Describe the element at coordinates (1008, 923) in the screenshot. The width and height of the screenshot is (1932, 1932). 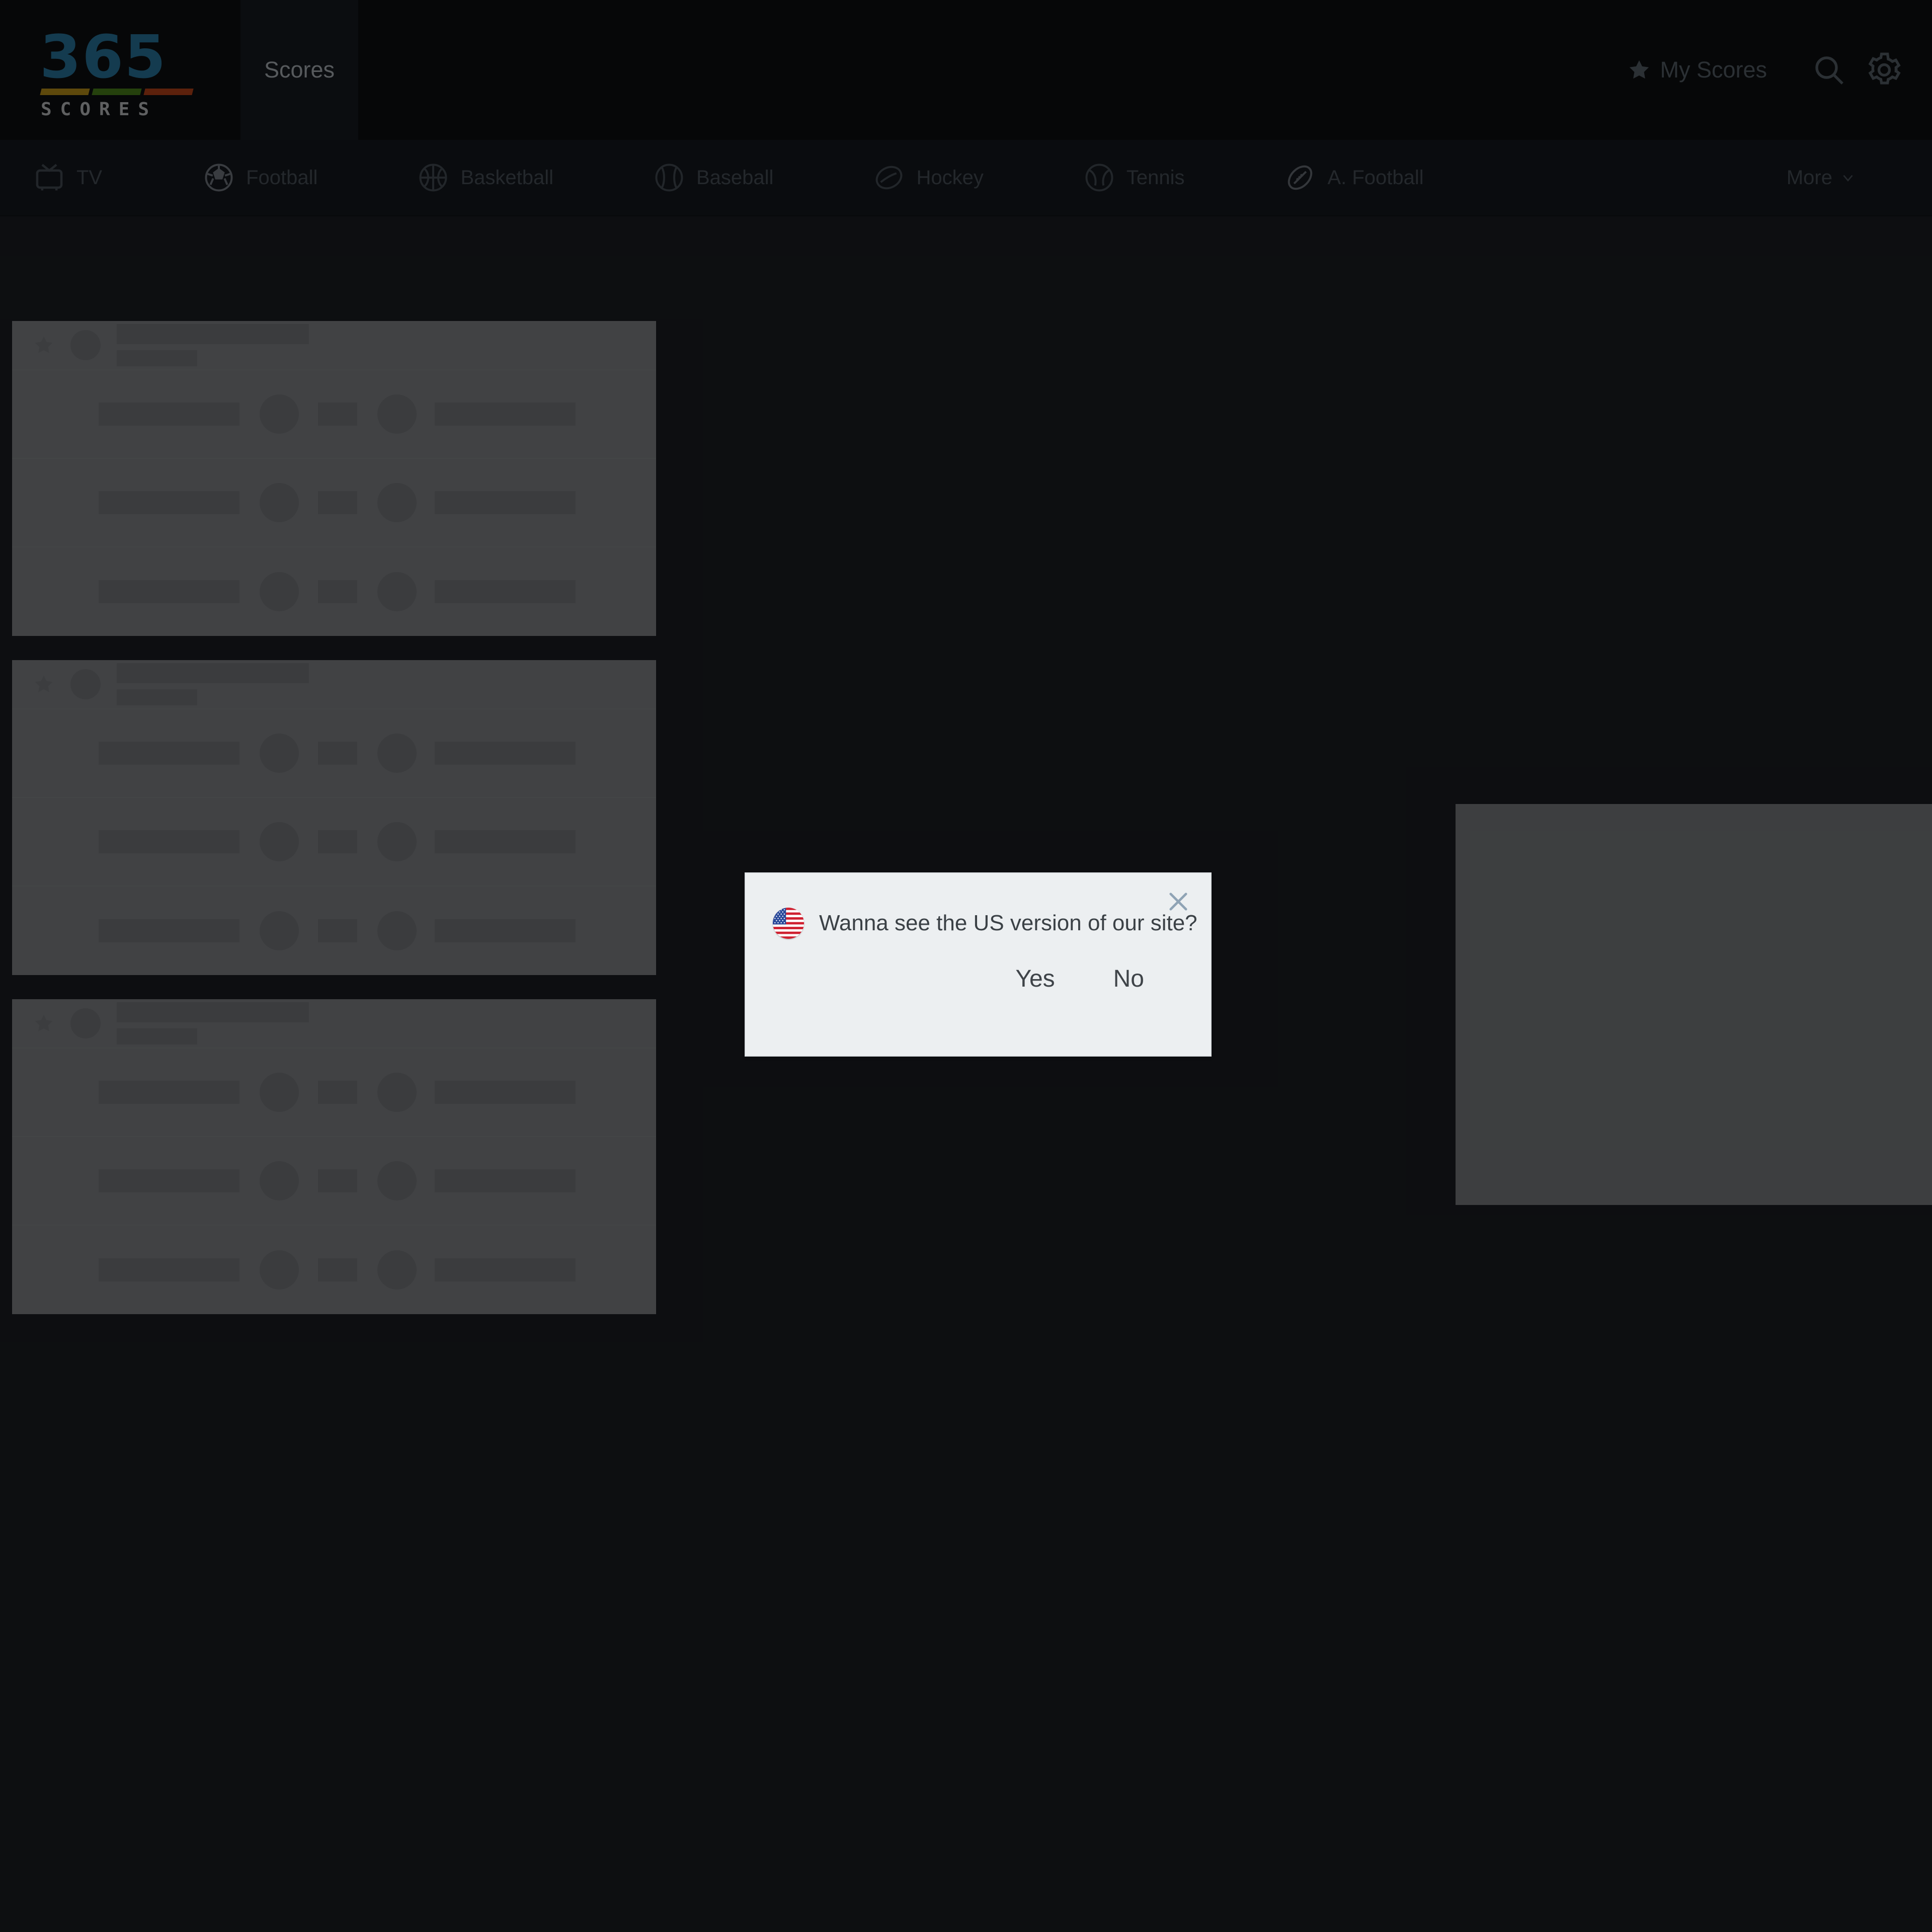
I see `dialog-message: Wanna see the US version of our site?` at that location.